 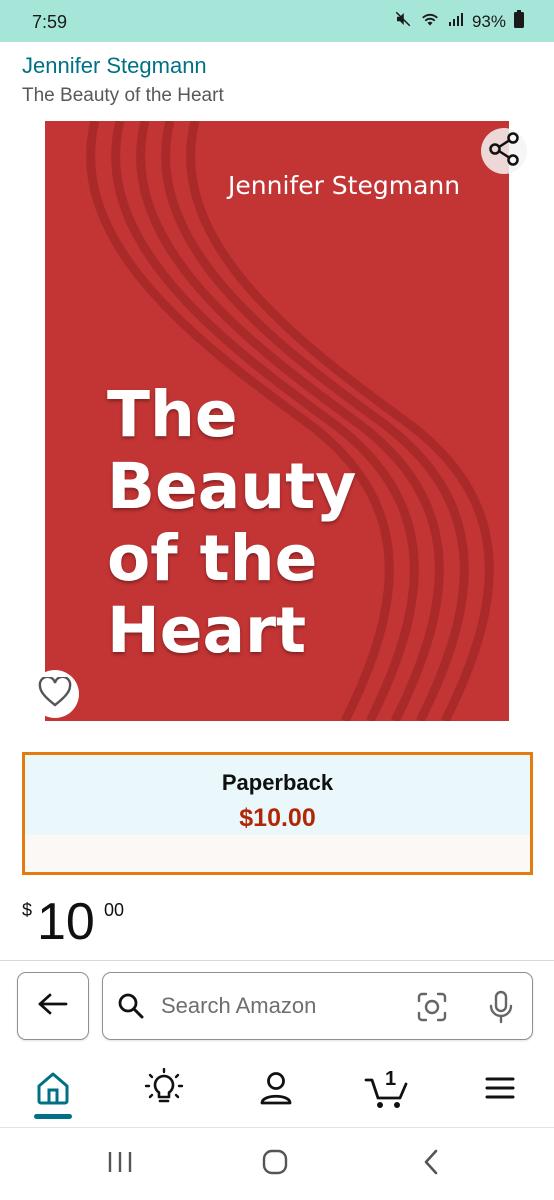 I want to click on status-icons: 93%, so click(x=459, y=21).